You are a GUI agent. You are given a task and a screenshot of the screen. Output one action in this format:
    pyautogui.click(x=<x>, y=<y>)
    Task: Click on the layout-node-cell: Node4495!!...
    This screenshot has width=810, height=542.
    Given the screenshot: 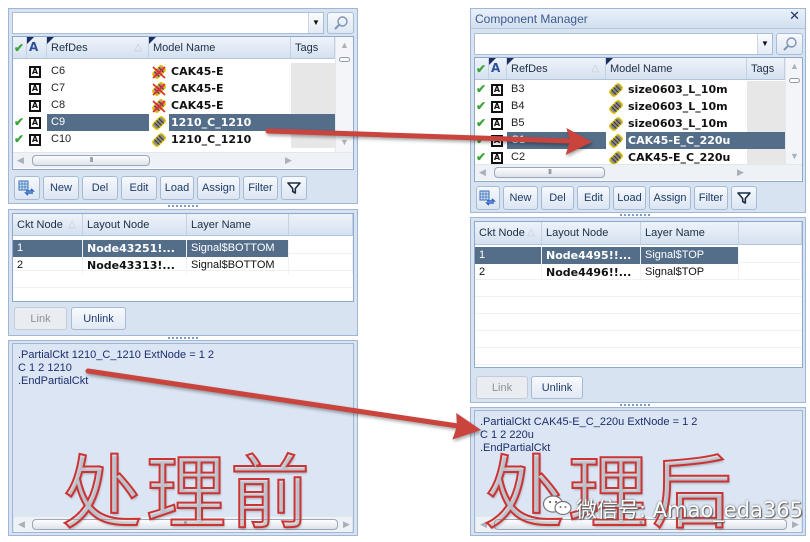 What is the action you would take?
    pyautogui.click(x=591, y=255)
    